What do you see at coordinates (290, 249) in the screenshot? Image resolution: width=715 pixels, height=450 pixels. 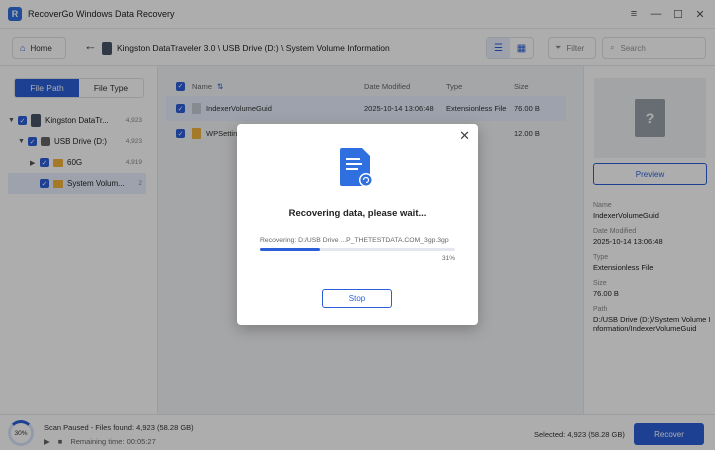 I see `recovery-progress-fill` at bounding box center [290, 249].